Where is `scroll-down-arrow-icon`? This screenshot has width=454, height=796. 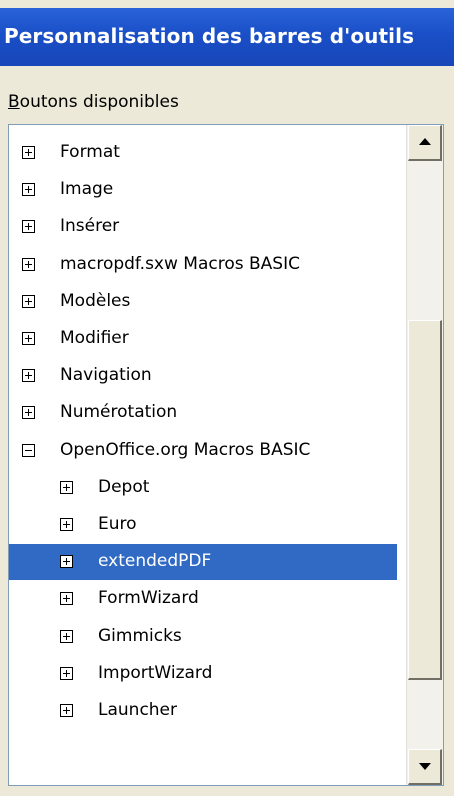 scroll-down-arrow-icon is located at coordinates (425, 766).